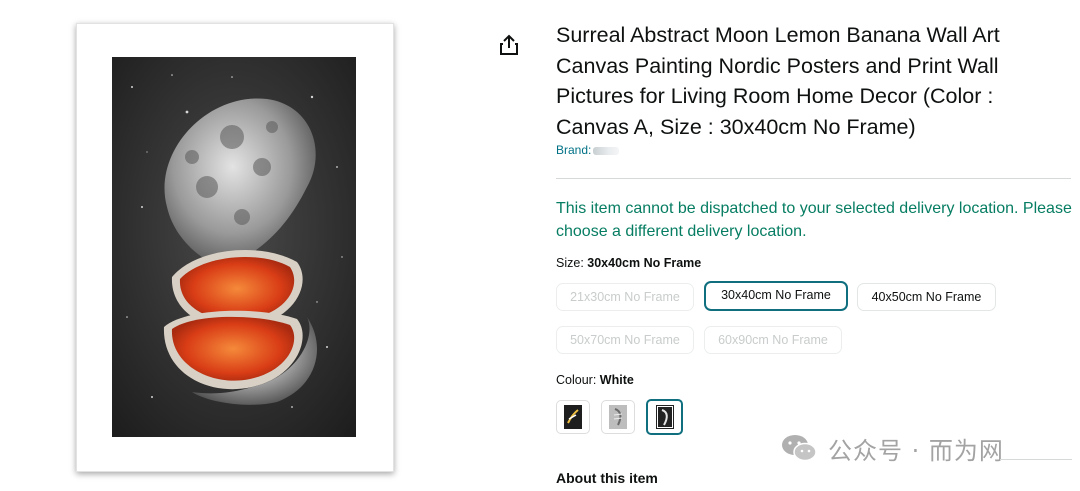  What do you see at coordinates (607, 478) in the screenshot?
I see `about-this-item-heading: About this item` at bounding box center [607, 478].